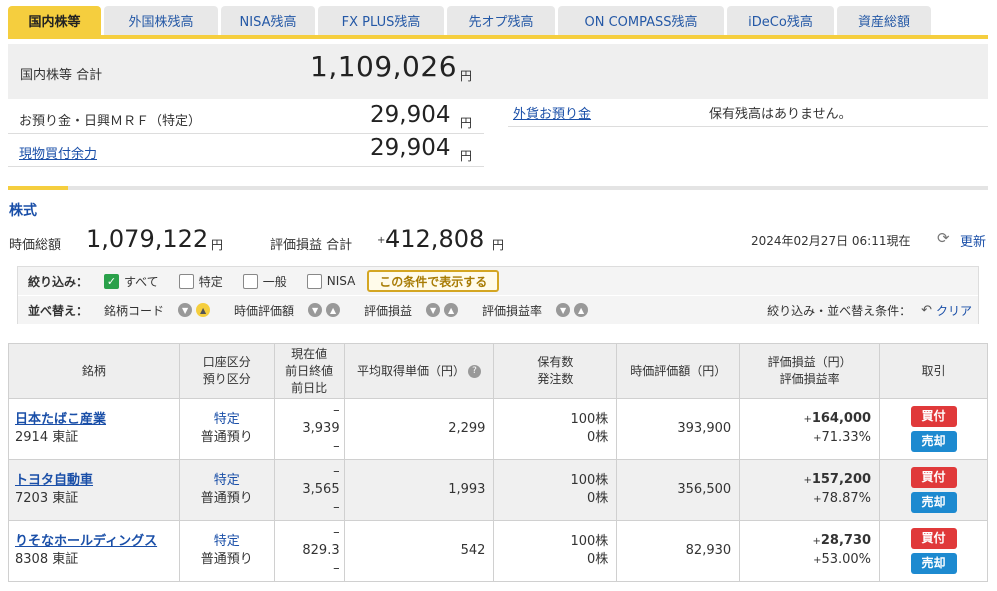  Describe the element at coordinates (147, 239) in the screenshot. I see `market-value: 1,079,122` at that location.